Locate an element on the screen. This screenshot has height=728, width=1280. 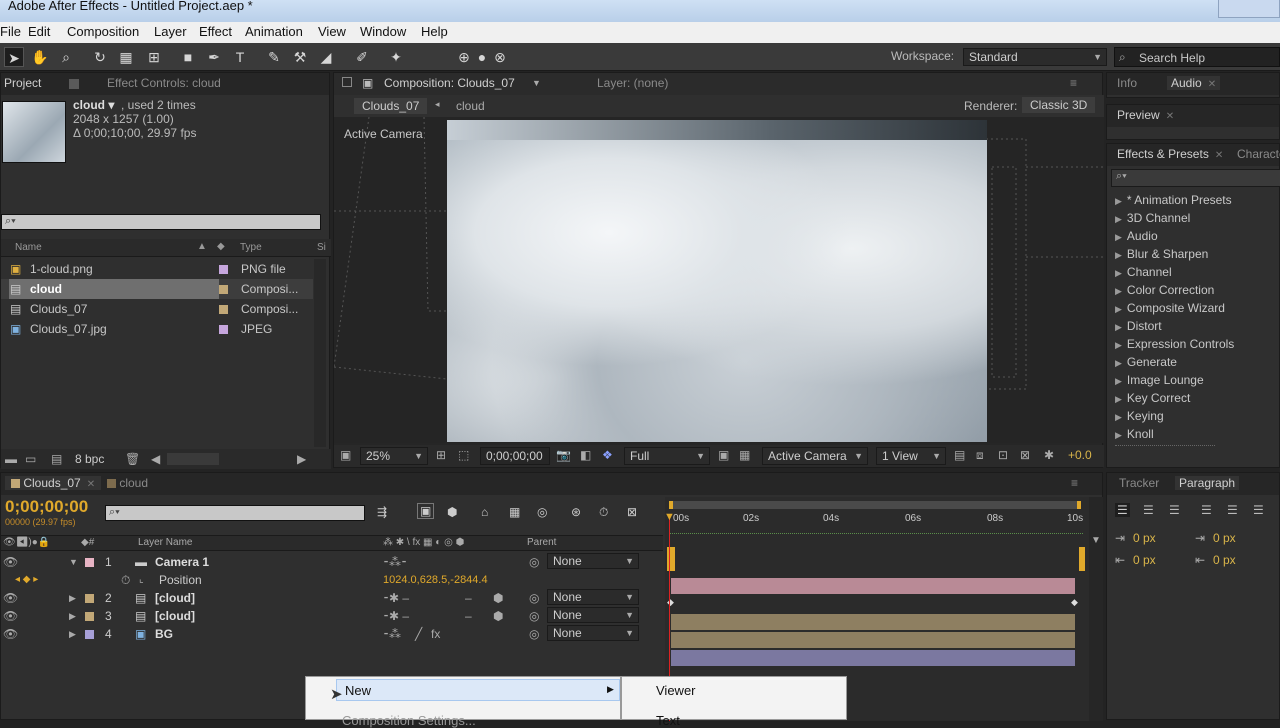
zoom-tool-icon: ⌕ is located at coordinates (66, 57).